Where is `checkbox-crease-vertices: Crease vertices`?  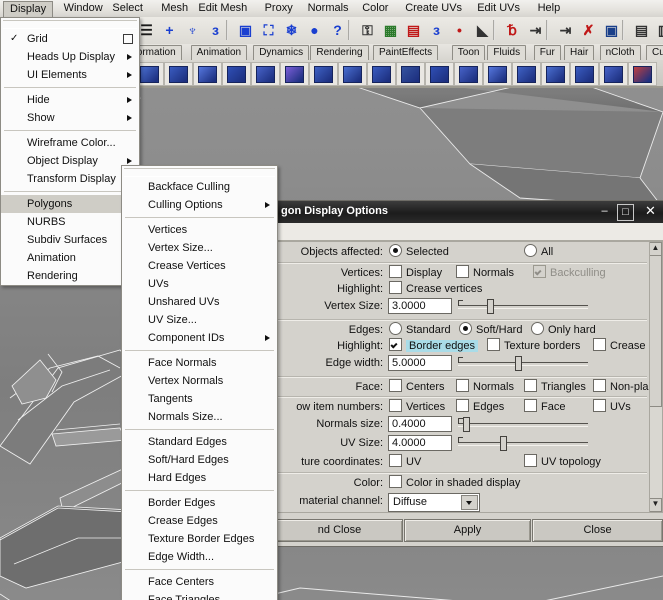 checkbox-crease-vertices: Crease vertices is located at coordinates (435, 289).